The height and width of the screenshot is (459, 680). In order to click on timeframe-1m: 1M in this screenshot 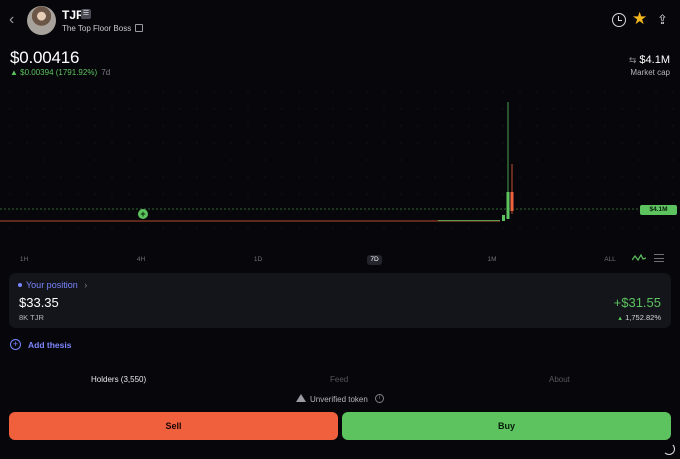, I will do `click(492, 260)`.